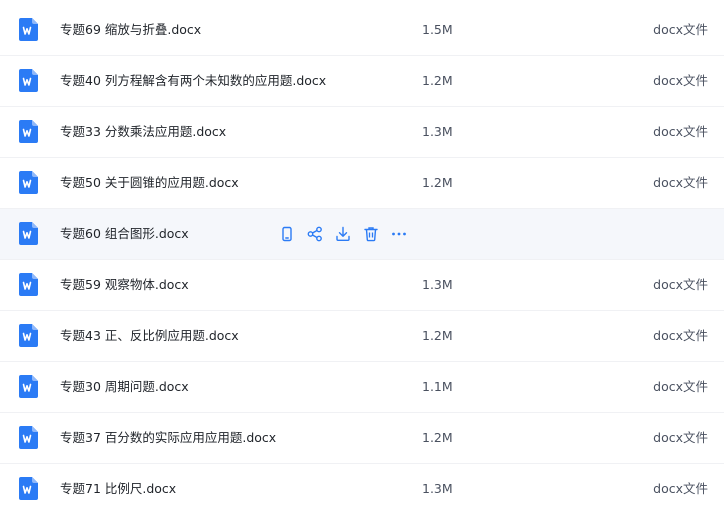 The image size is (724, 508). I want to click on file-row-hovered: 专题60 组合图形.docx, so click(362, 234).